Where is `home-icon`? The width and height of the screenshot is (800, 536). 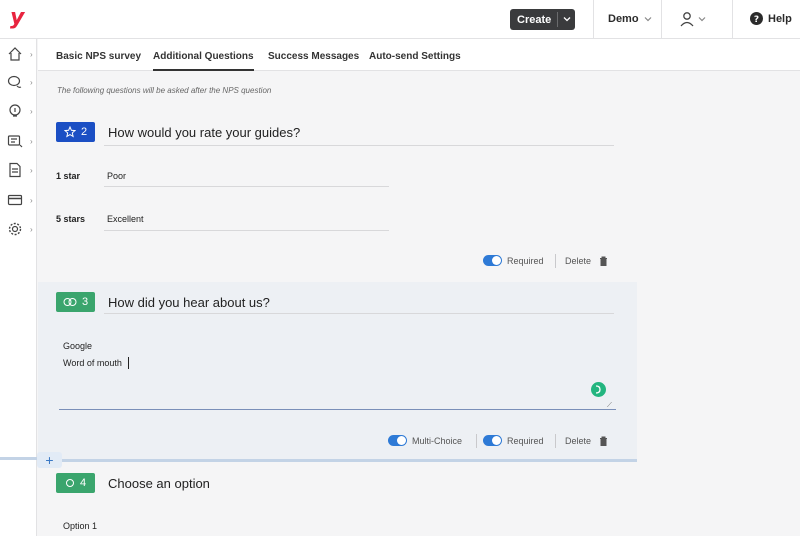
home-icon is located at coordinates (15, 54).